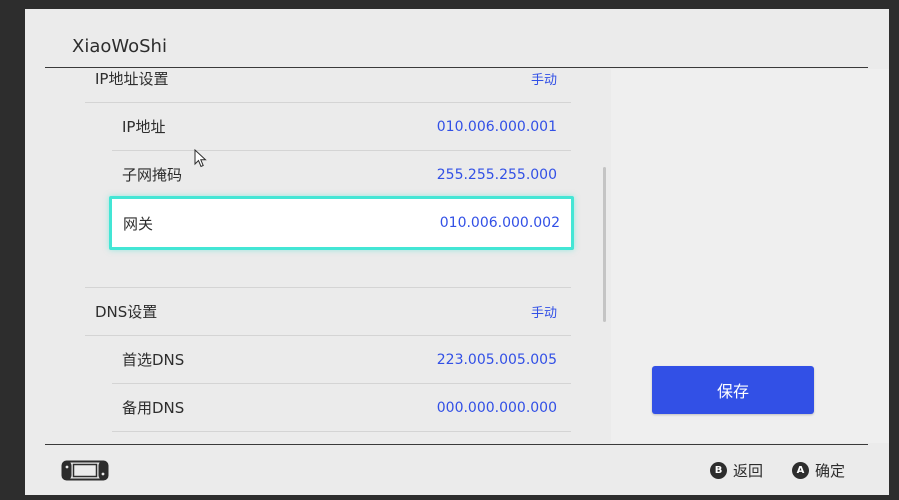 This screenshot has width=899, height=500. What do you see at coordinates (496, 126) in the screenshot?
I see `ip-address-value: 010.006.000.001` at bounding box center [496, 126].